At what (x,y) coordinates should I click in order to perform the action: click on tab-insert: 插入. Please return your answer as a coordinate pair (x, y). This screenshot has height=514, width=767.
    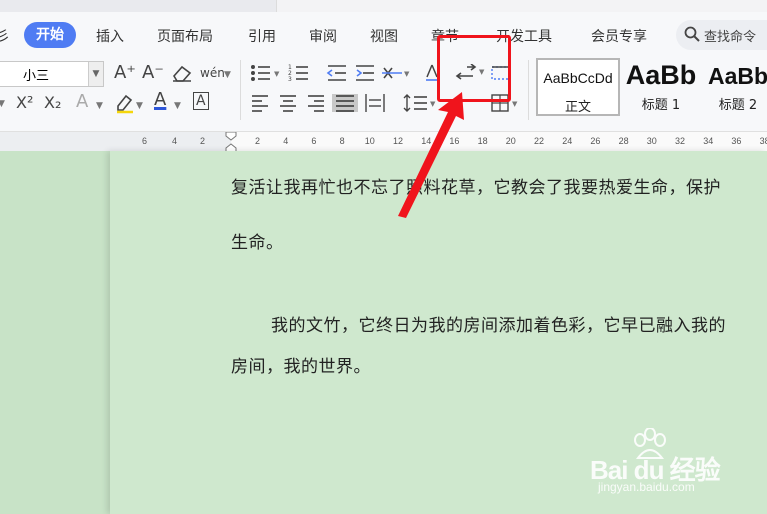
    Looking at the image, I should click on (110, 36).